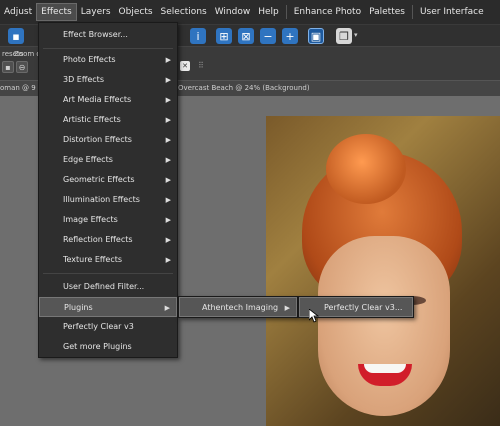  Describe the element at coordinates (452, 12) in the screenshot. I see `menu-user-interface: User Interface` at that location.